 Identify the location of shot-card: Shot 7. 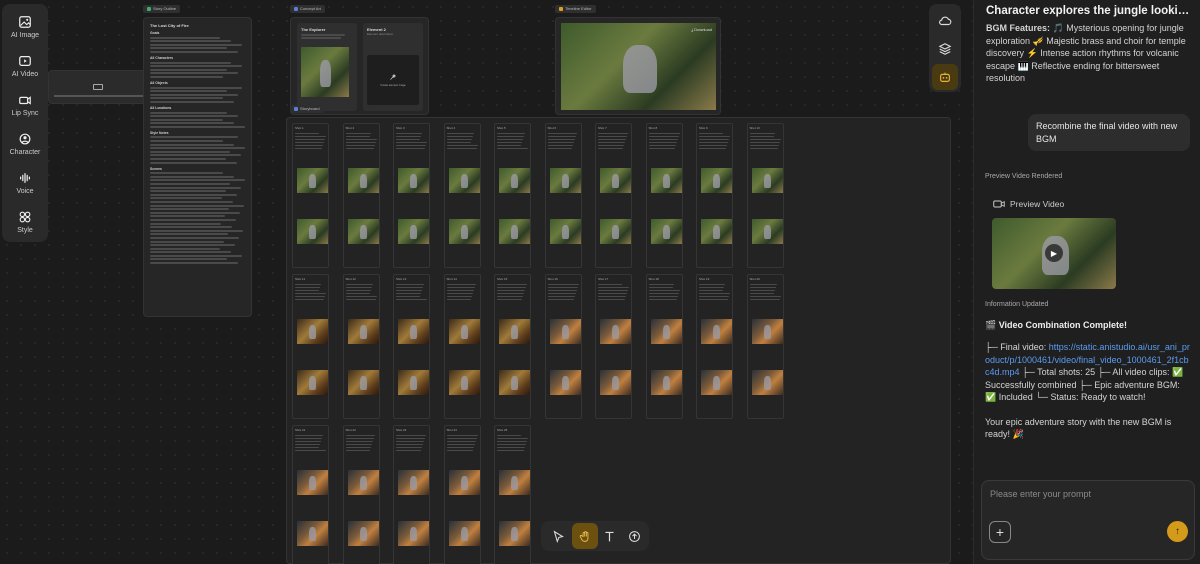
(613, 195).